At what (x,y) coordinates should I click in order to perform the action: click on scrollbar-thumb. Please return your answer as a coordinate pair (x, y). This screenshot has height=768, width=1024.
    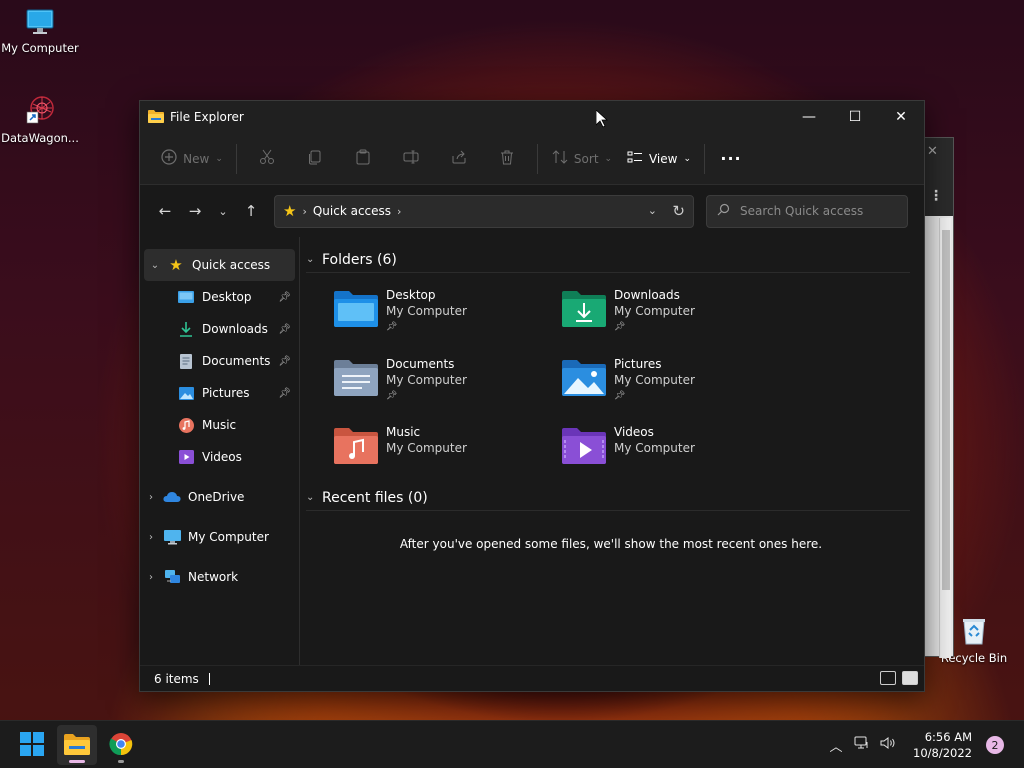
    Looking at the image, I should click on (946, 410).